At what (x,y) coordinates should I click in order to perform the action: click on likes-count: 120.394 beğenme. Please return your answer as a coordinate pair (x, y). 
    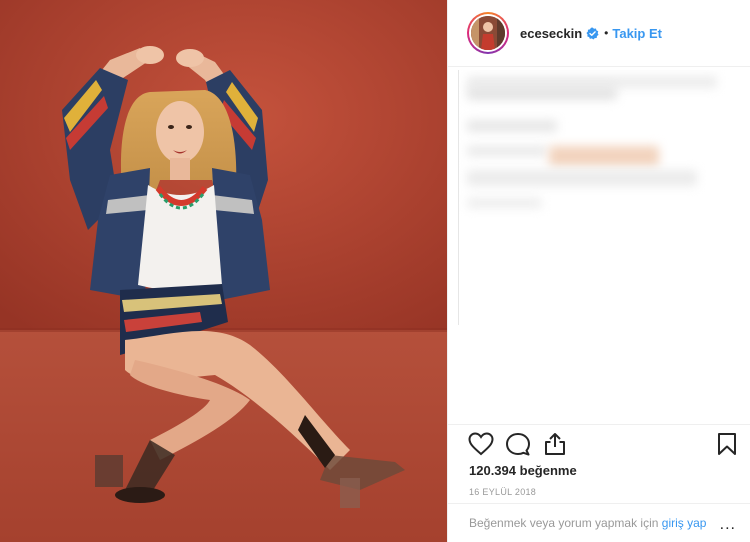
    Looking at the image, I should click on (523, 470).